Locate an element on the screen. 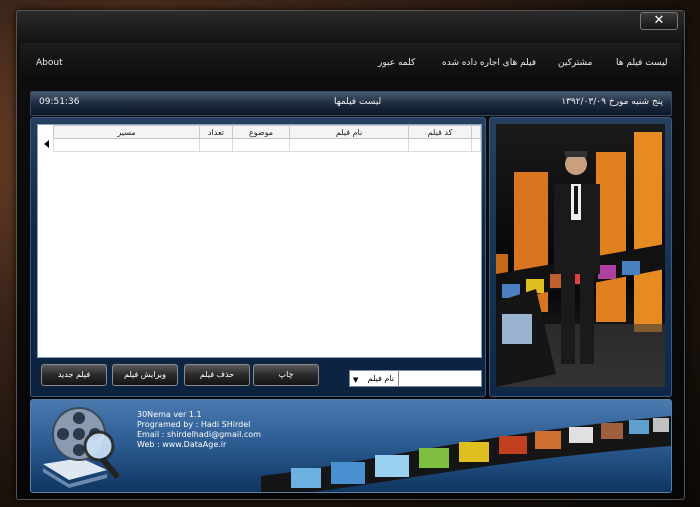  menu-rented-movies: فیلم های اجاره داده شده is located at coordinates (489, 63).